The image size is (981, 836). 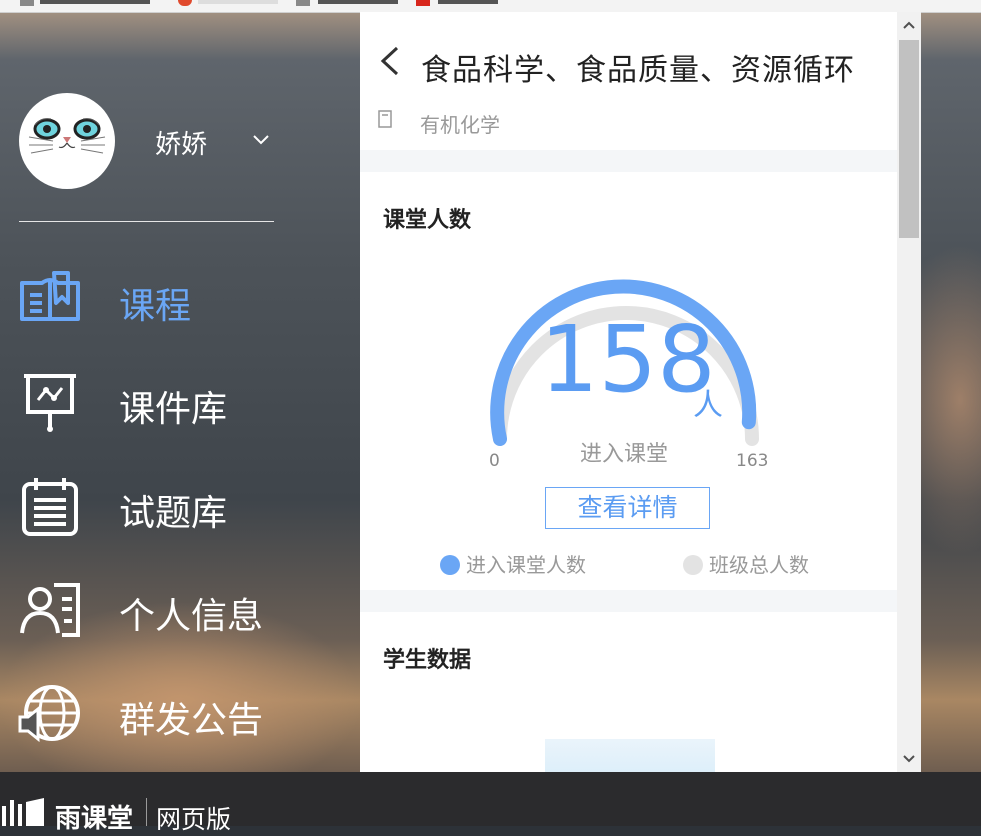 I want to click on document-icon, so click(x=385, y=119).